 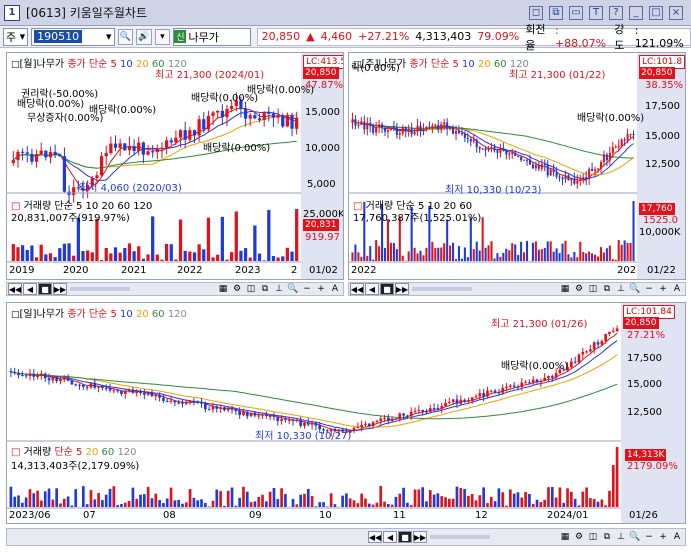 I want to click on code-input: 190510 ▾, so click(x=73, y=36).